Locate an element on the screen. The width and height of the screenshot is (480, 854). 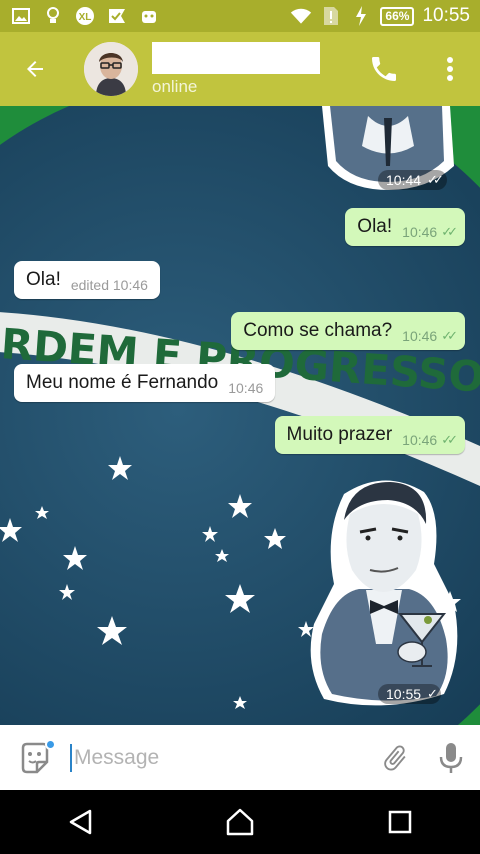
contact-avatar is located at coordinates (111, 69).